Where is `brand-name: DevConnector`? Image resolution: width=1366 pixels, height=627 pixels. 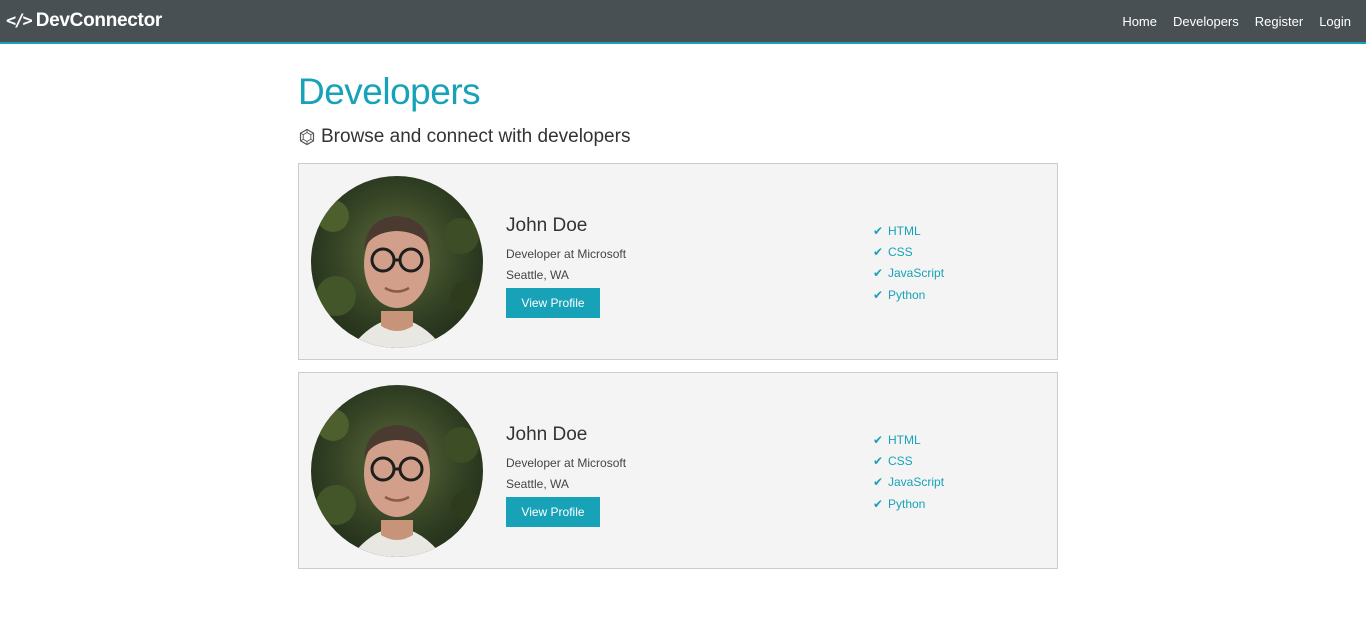 brand-name: DevConnector is located at coordinates (99, 20).